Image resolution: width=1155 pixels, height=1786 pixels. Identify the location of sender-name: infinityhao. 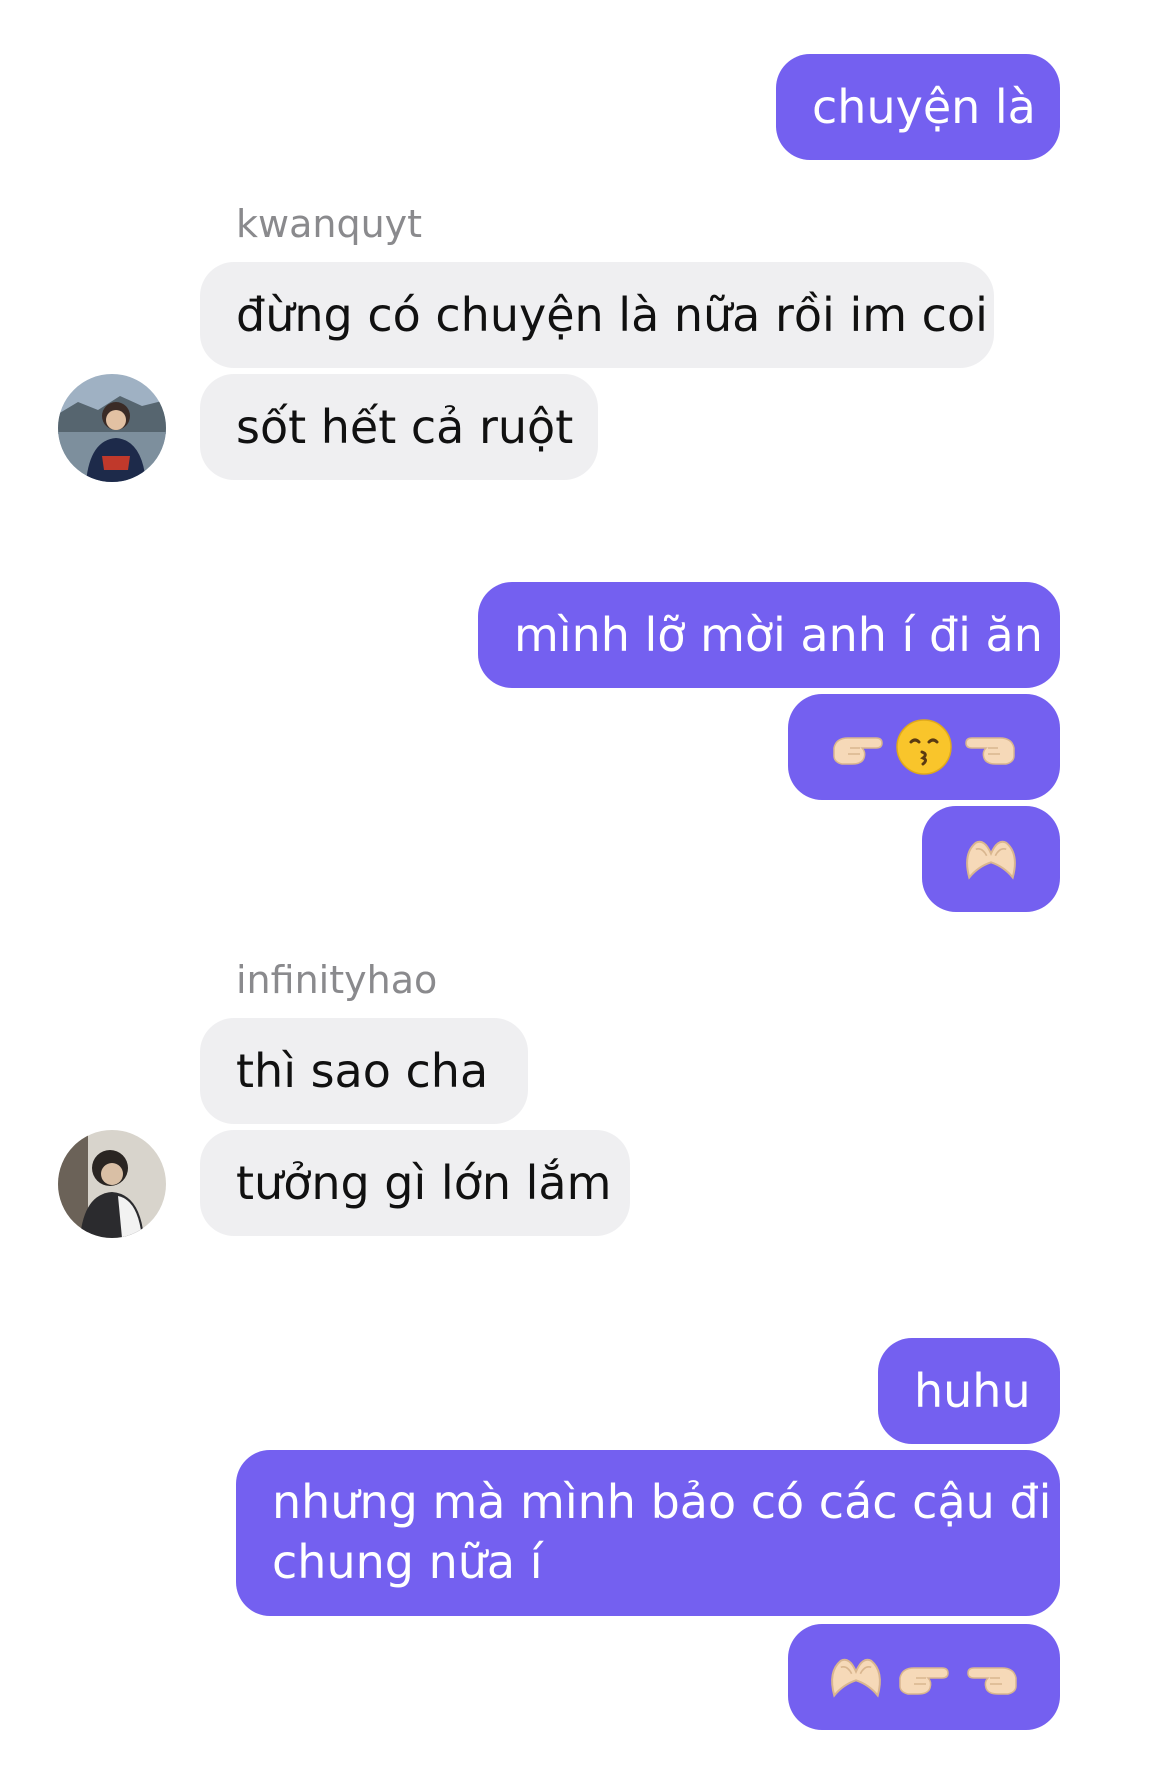
(337, 980).